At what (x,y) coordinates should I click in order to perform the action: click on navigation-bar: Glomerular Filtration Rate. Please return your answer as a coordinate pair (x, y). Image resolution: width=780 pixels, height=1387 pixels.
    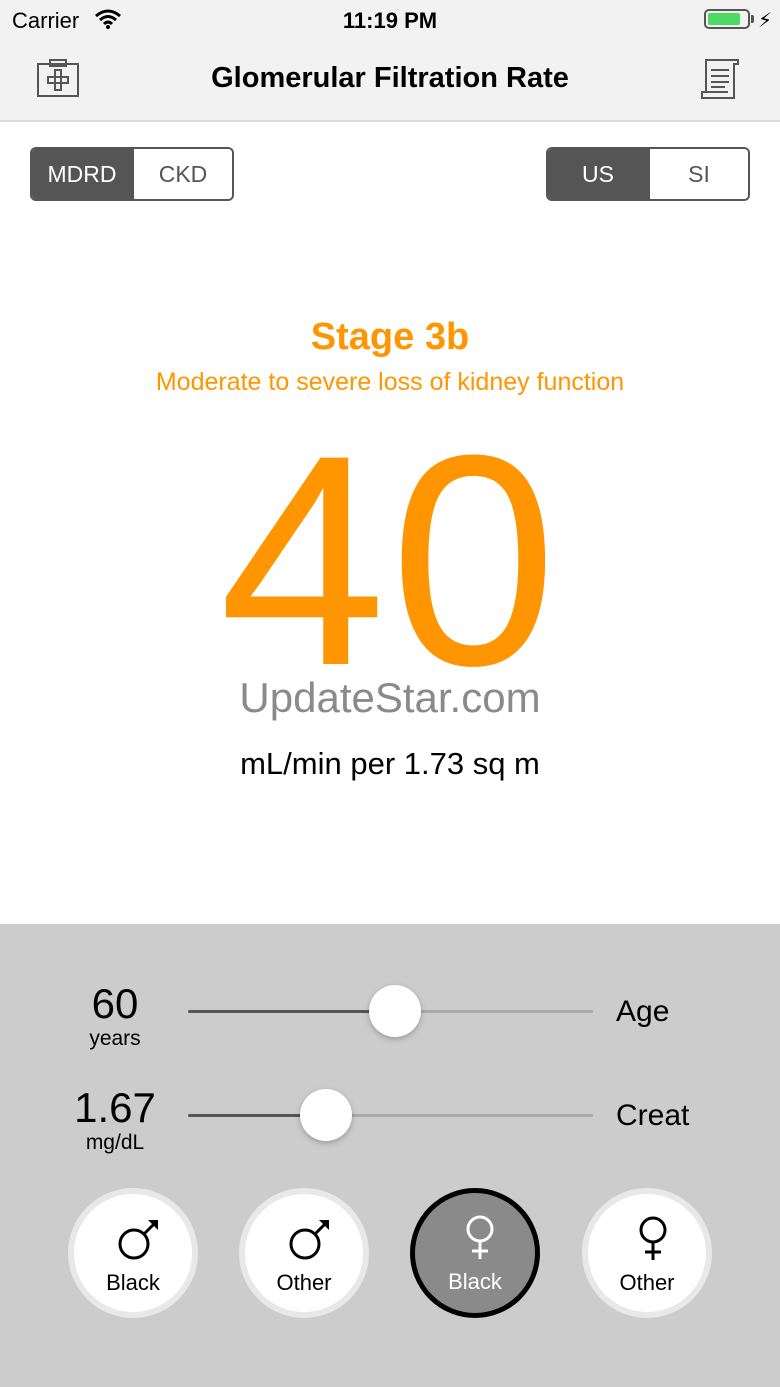
    Looking at the image, I should click on (390, 81).